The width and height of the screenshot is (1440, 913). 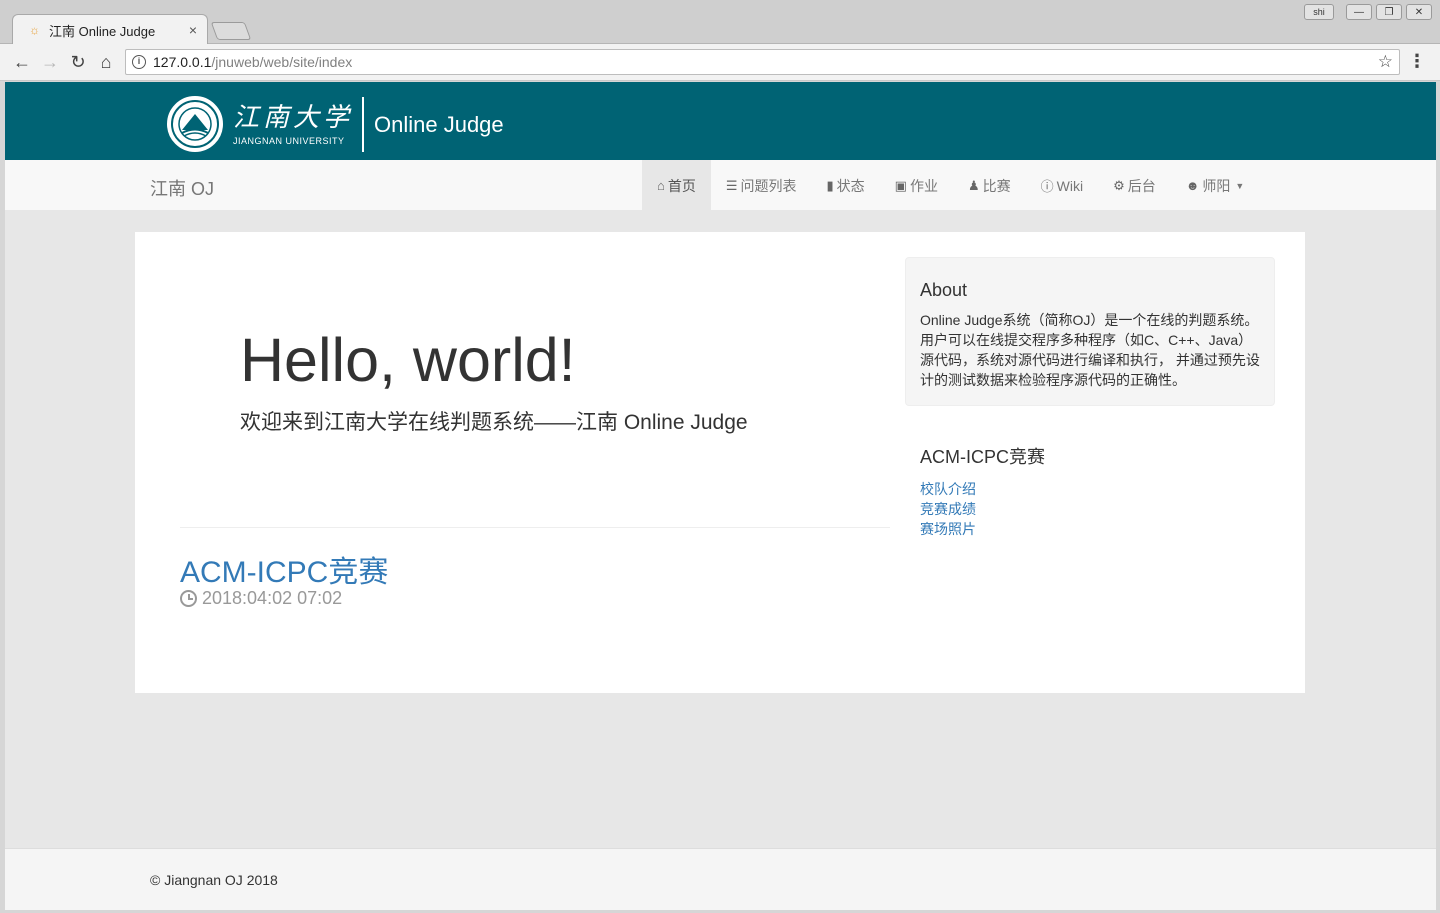 I want to click on browser-menu-icon: ⋮, so click(x=1417, y=61).